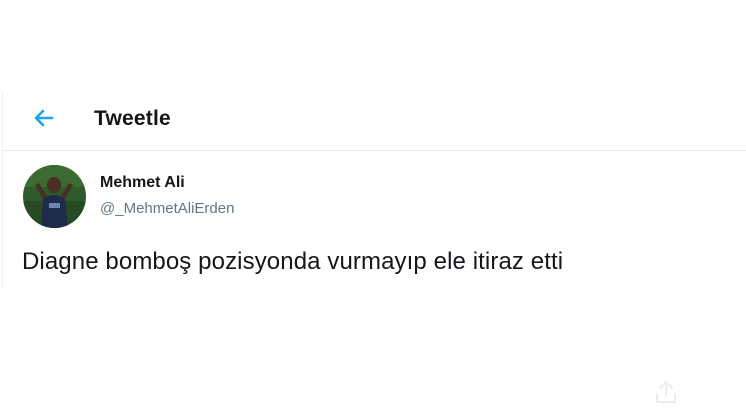  I want to click on avatar-image, so click(54, 196).